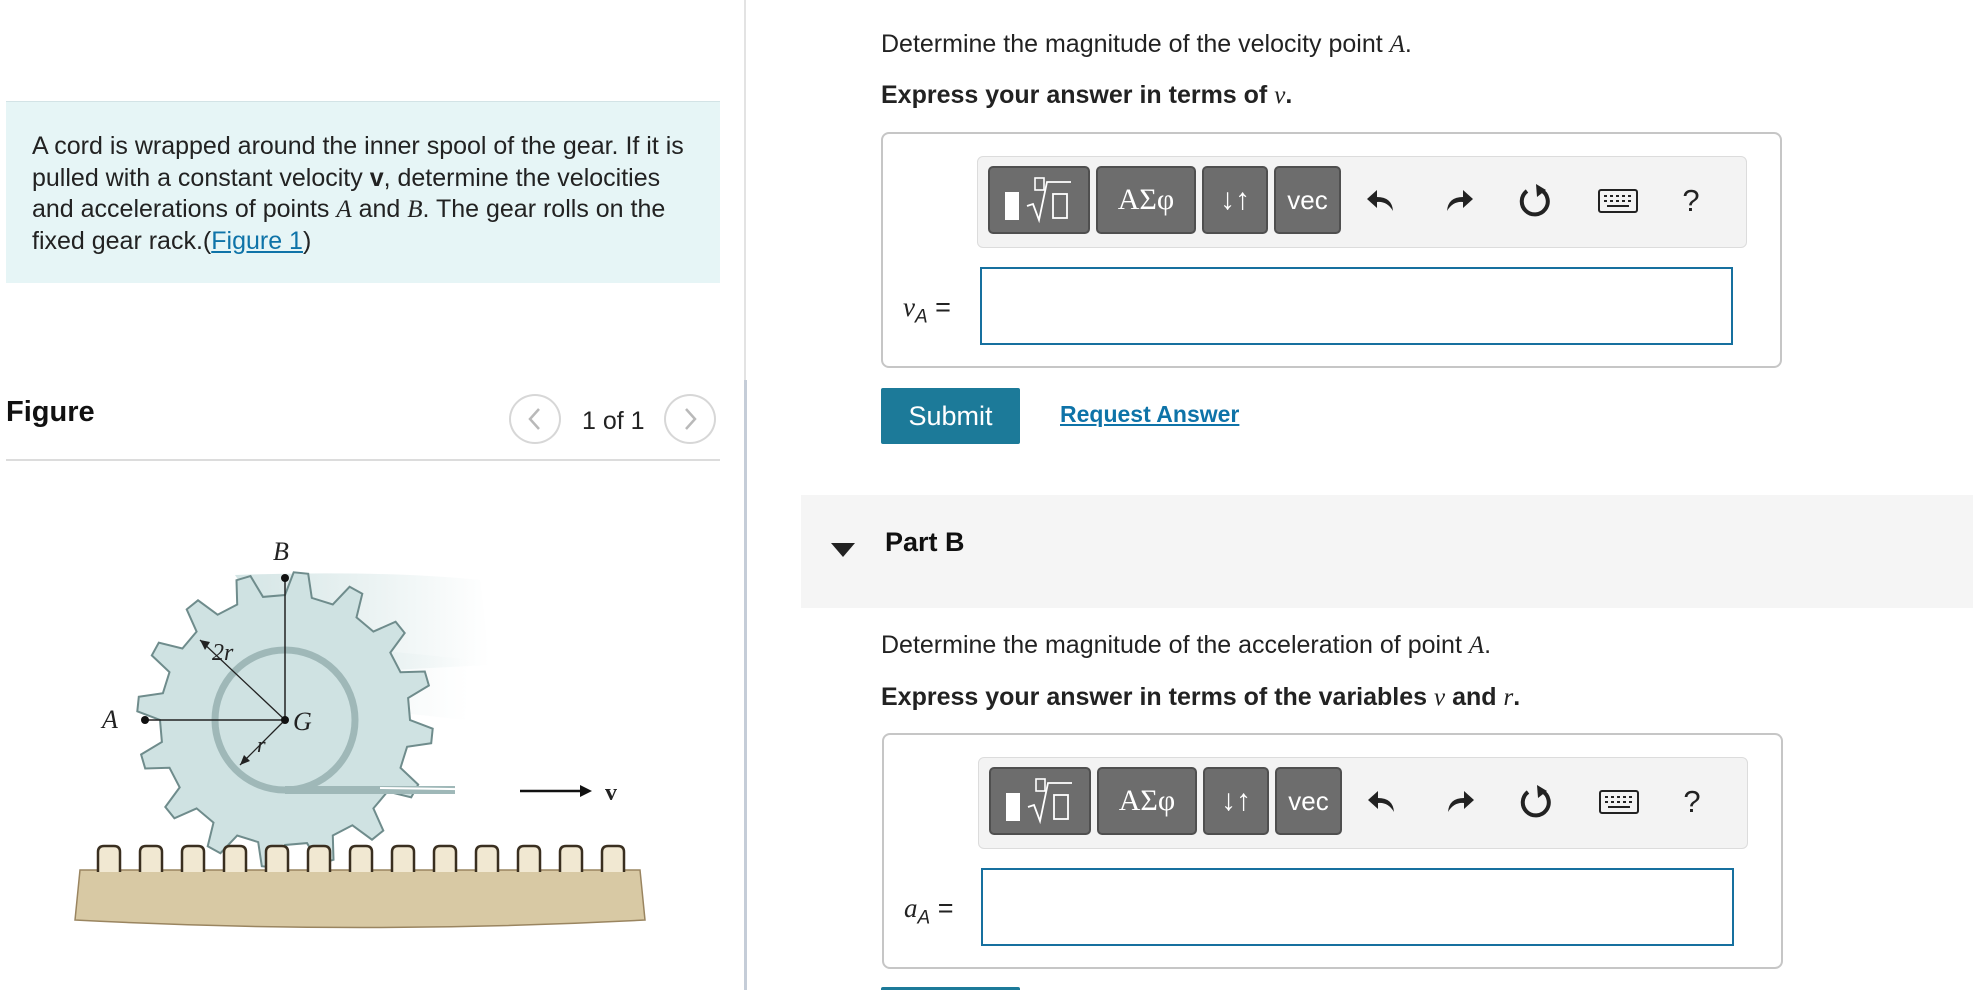 The height and width of the screenshot is (990, 1973). Describe the element at coordinates (307, 240) in the screenshot. I see `problem-text: )` at that location.